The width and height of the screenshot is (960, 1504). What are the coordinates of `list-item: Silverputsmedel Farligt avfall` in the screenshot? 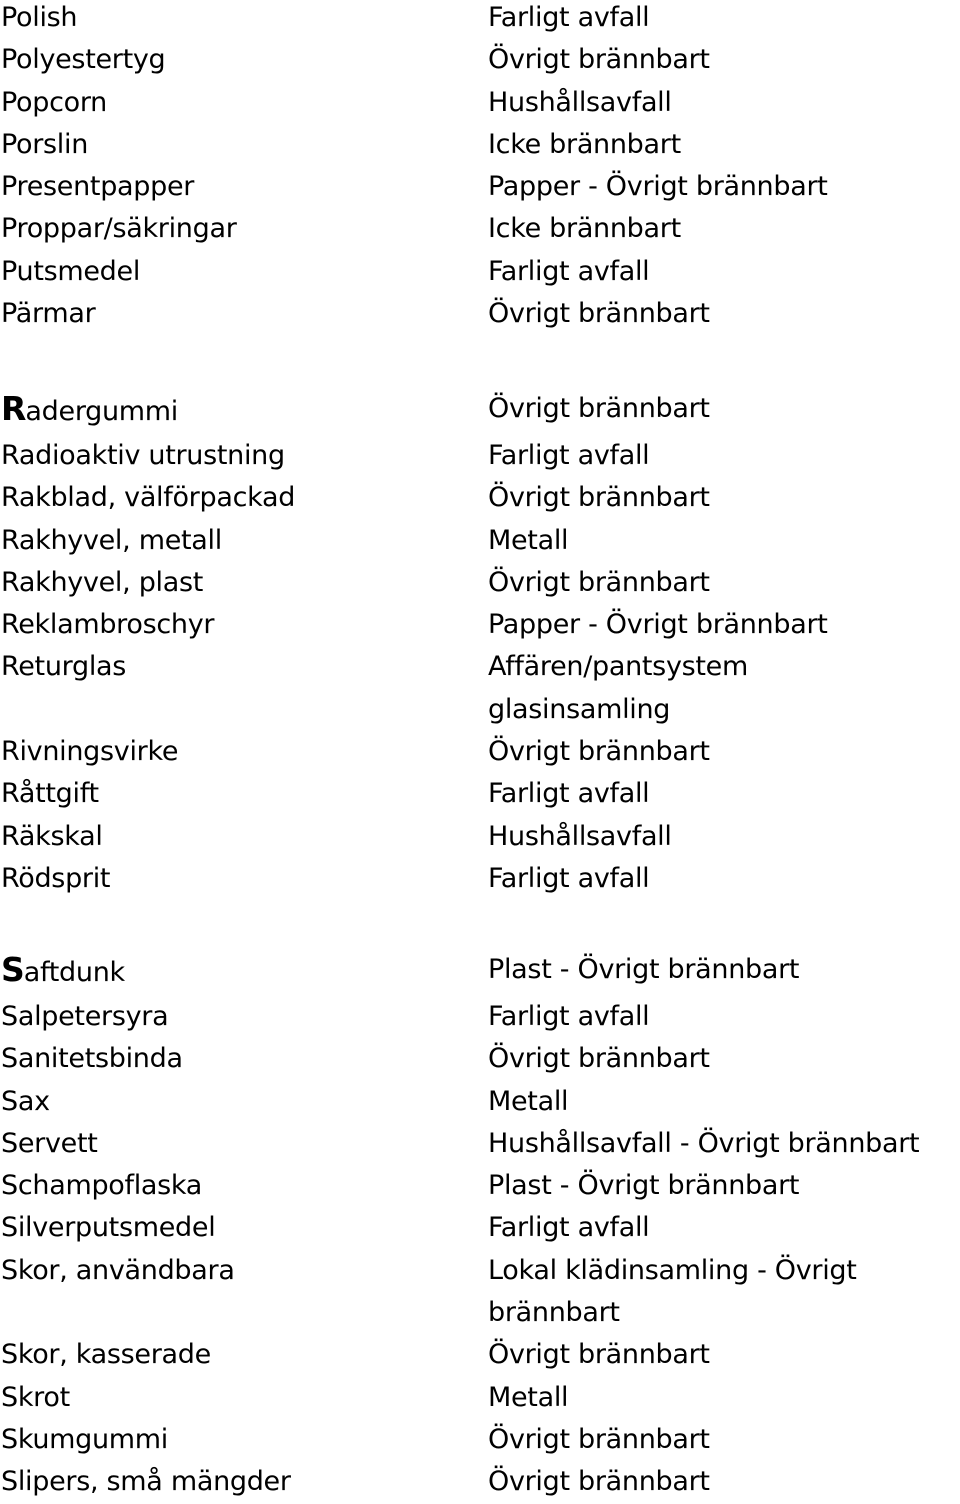 It's located at (480, 1228).